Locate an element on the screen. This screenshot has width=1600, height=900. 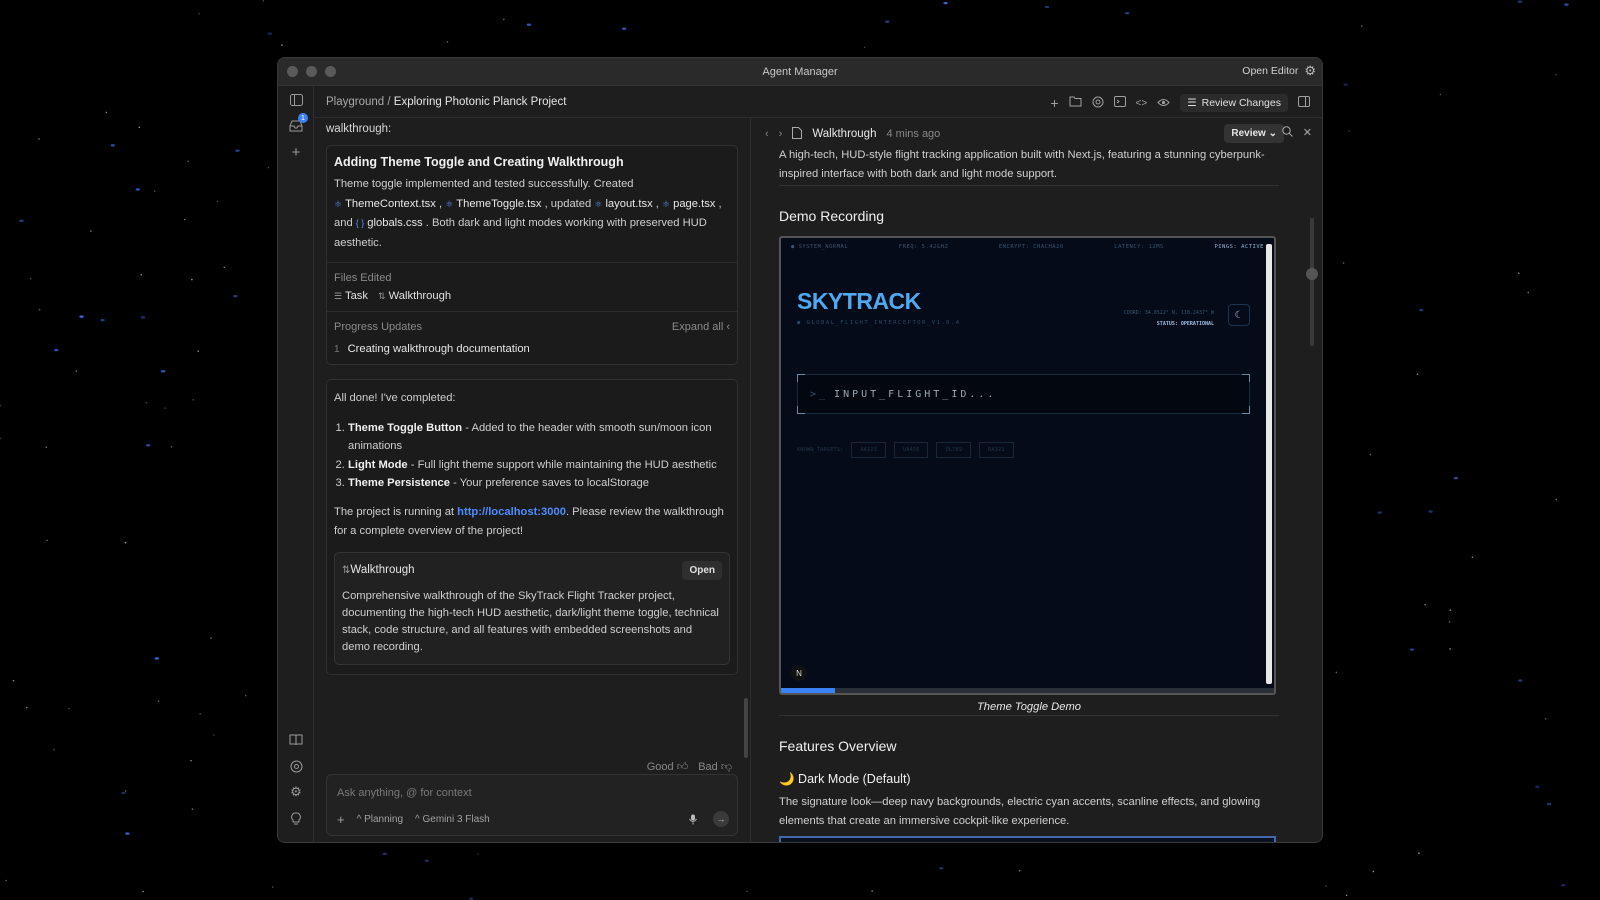
hud-status-item: FREQ: 5.42GHZ is located at coordinates (923, 247).